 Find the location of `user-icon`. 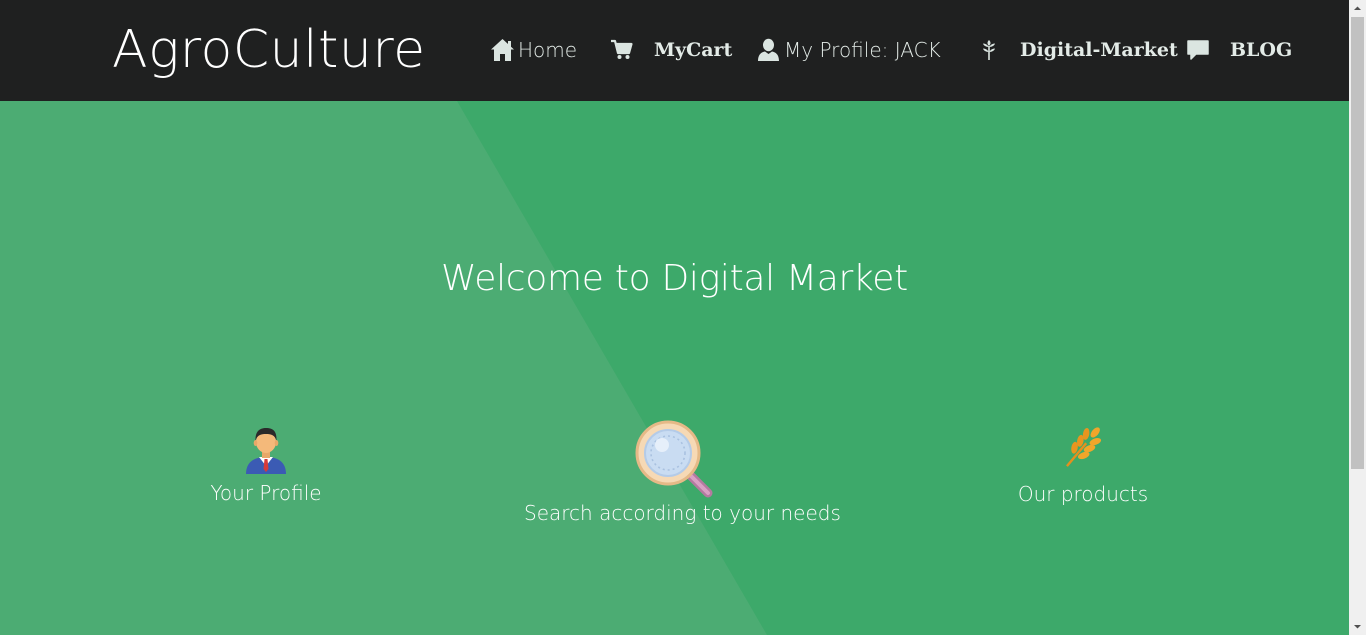

user-icon is located at coordinates (768, 50).